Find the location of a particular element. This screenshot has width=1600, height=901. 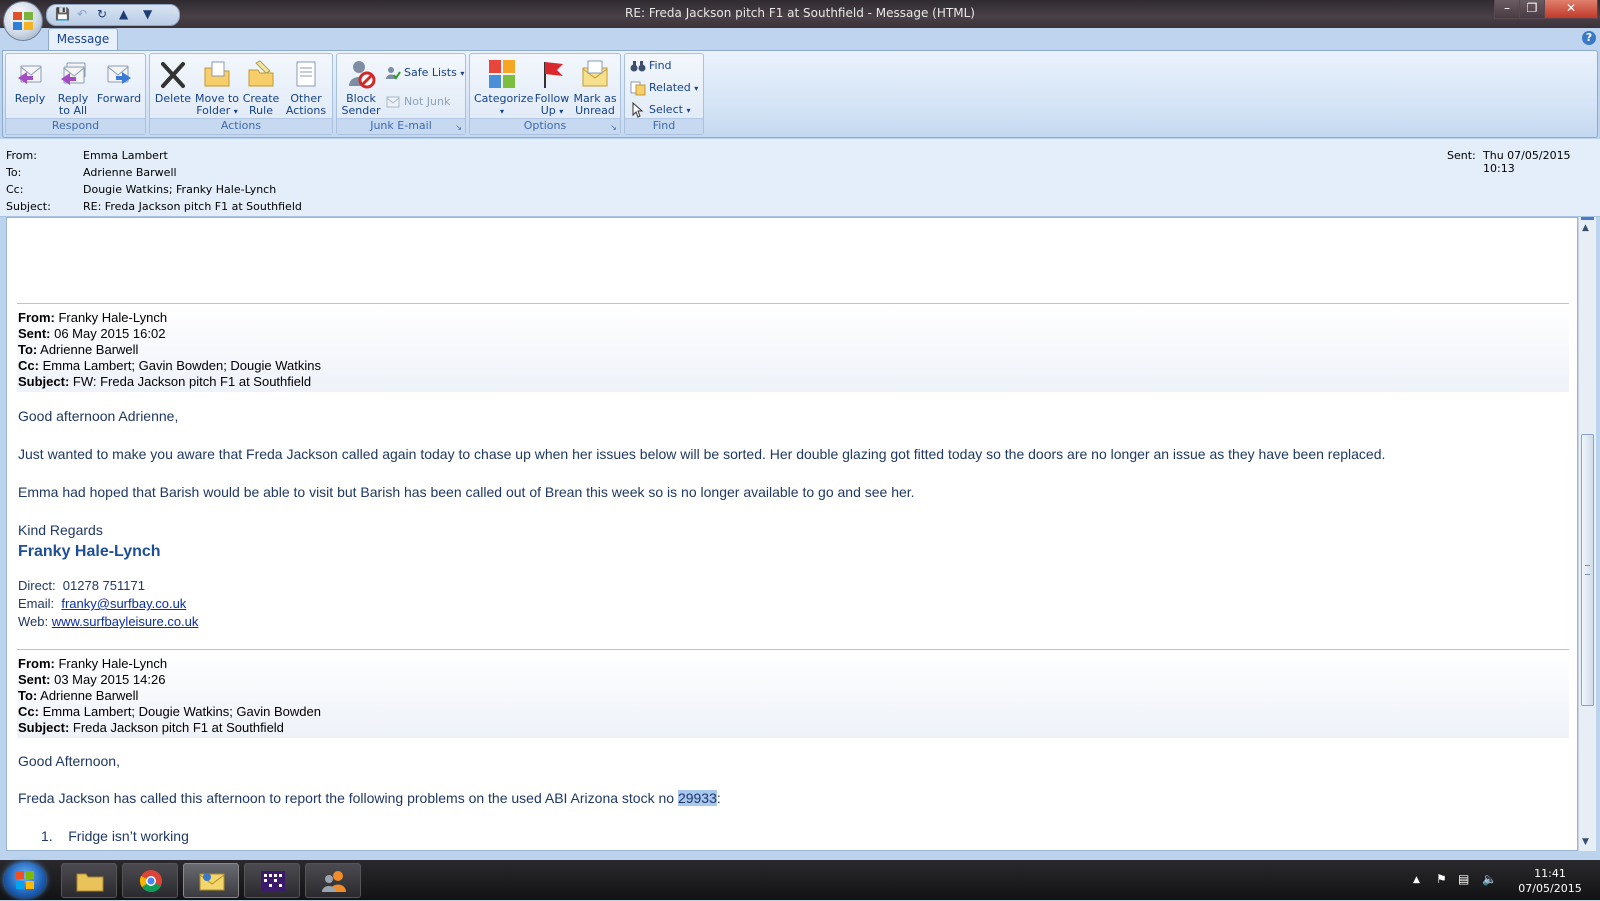

next-item-icon: ▼ is located at coordinates (147, 14).